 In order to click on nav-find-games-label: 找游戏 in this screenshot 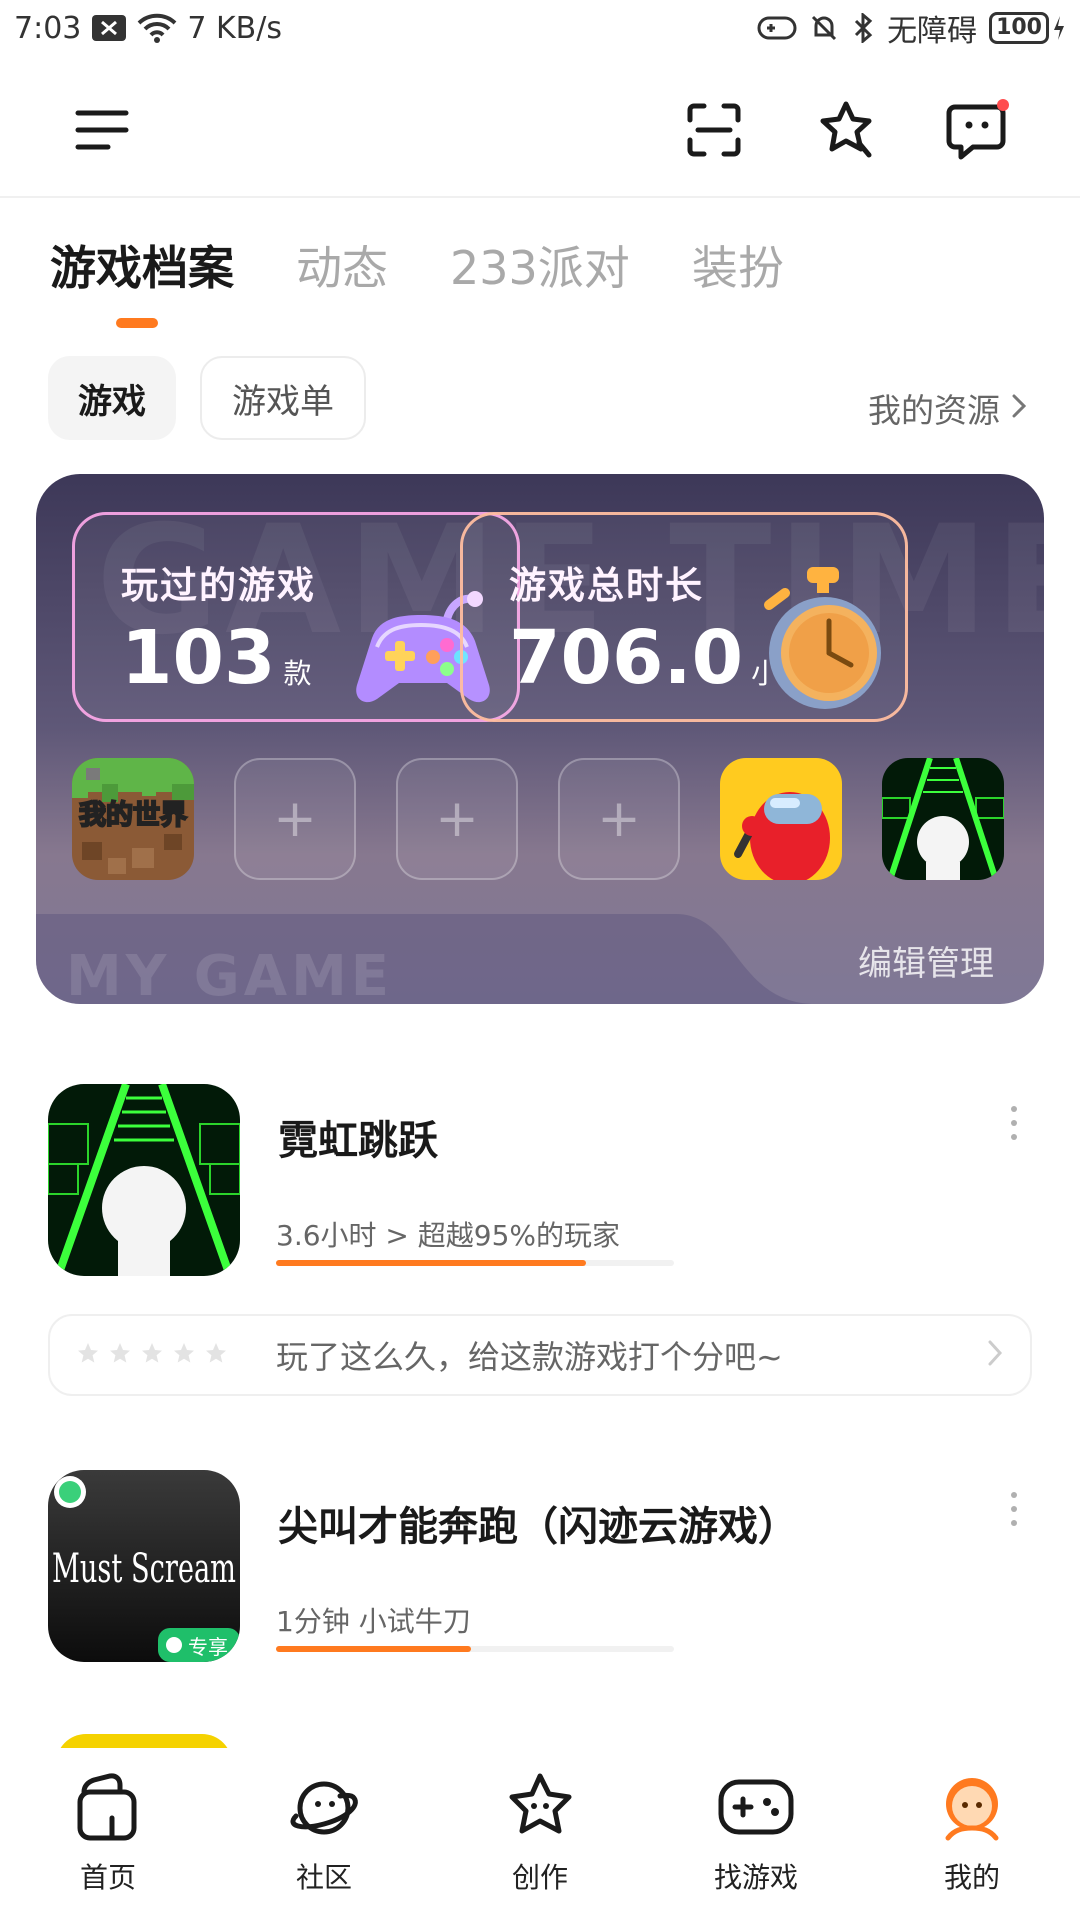, I will do `click(755, 1877)`.